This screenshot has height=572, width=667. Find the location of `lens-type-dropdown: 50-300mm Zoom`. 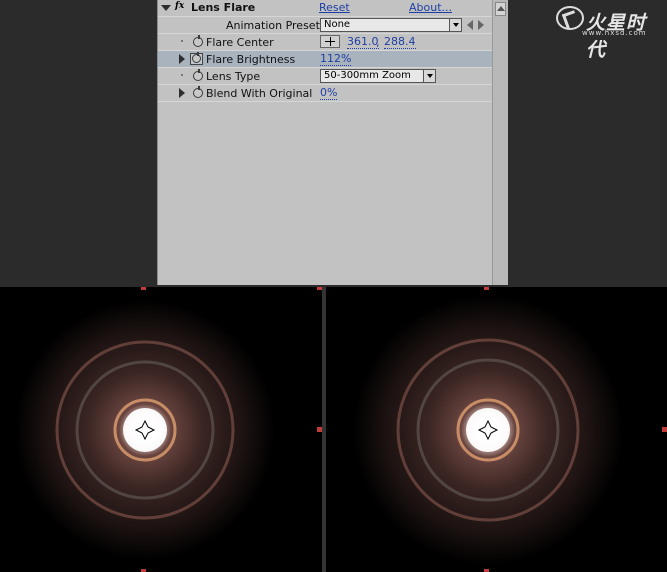

lens-type-dropdown: 50-300mm Zoom is located at coordinates (378, 76).